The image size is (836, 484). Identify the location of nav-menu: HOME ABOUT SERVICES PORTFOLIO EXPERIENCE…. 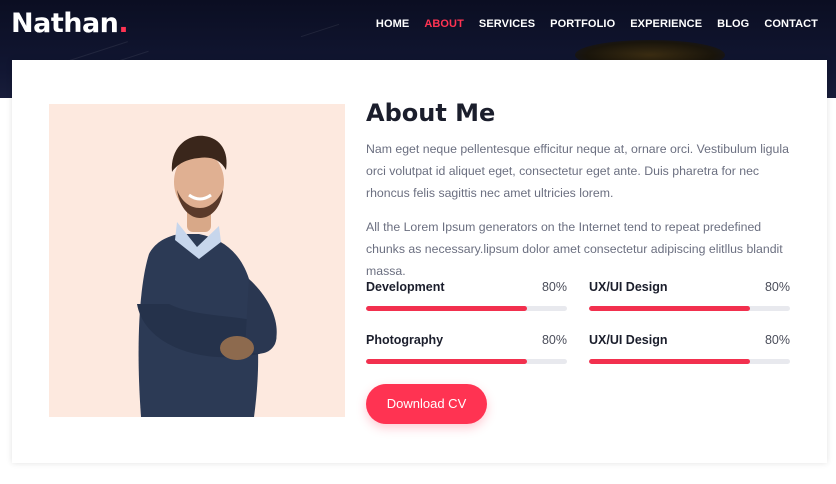
(597, 24).